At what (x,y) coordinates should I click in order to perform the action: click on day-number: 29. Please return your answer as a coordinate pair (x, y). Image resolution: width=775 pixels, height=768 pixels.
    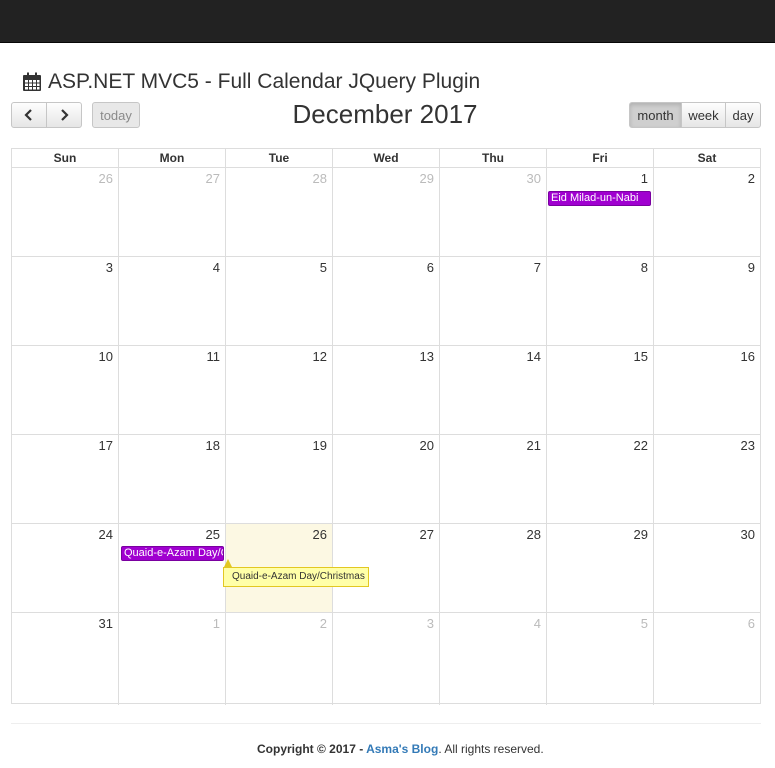
    Looking at the image, I should click on (640, 534).